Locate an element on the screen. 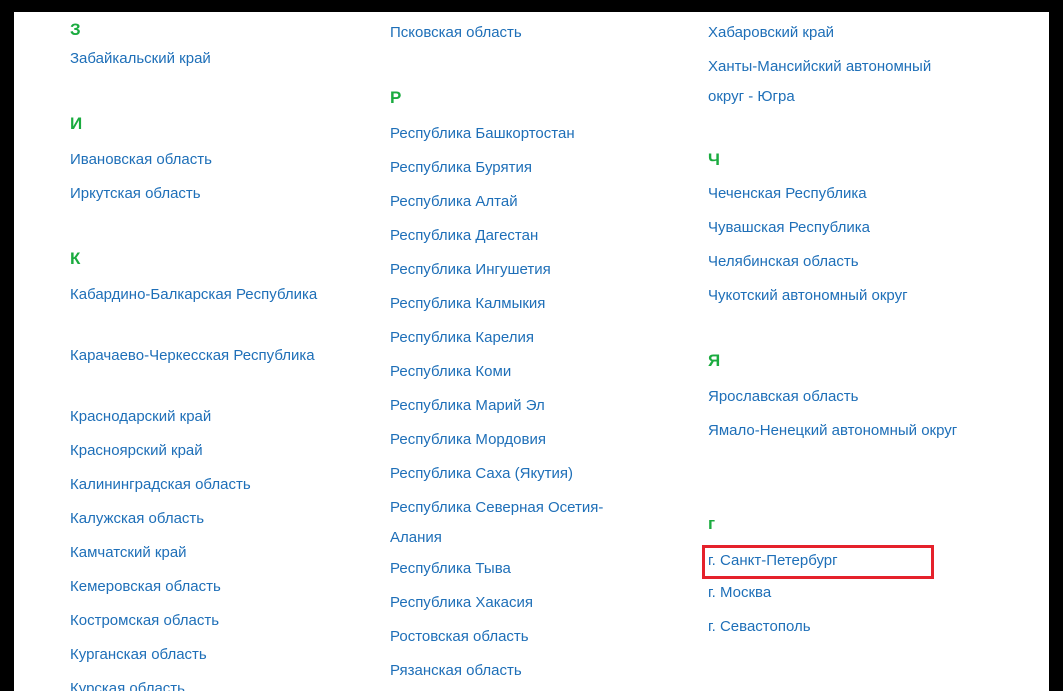 Image resolution: width=1063 pixels, height=691 pixels. region-link-kabardino-balkaria: Кабардино-Балкарская Республика is located at coordinates (200, 295).